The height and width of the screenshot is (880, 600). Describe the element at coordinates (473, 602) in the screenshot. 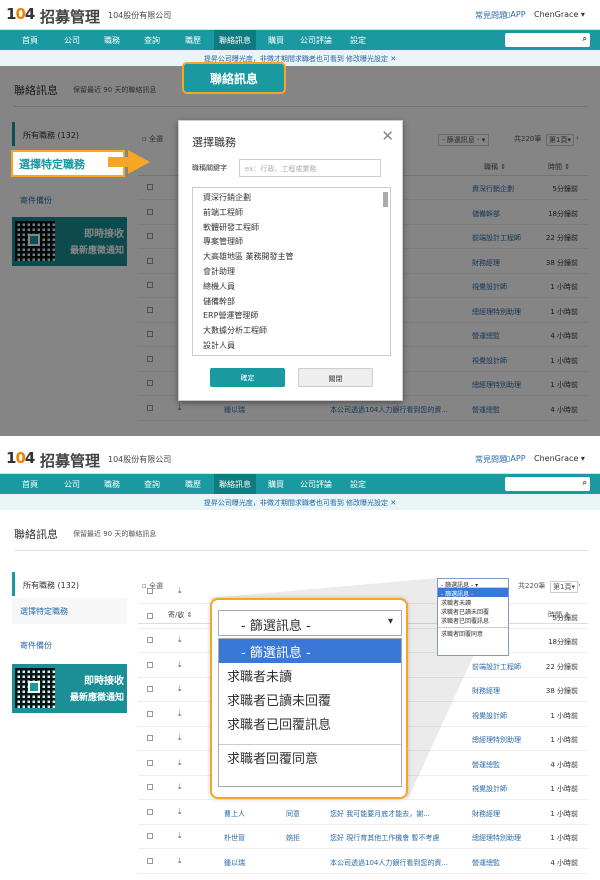

I see `filter-small-option: 求職者未讀` at that location.